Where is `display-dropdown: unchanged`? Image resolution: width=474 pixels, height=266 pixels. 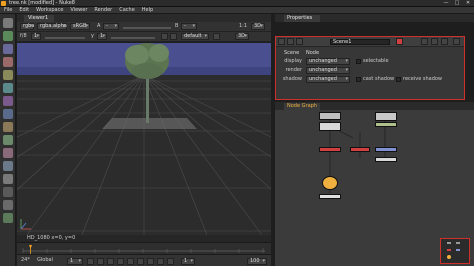 display-dropdown: unchanged is located at coordinates (328, 61).